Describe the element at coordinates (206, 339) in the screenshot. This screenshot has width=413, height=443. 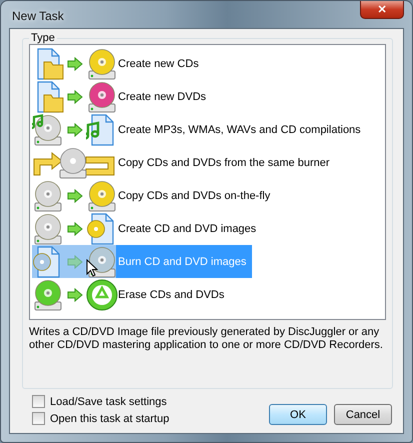
I see `task-description: Writes a CD/DVD Image file previously generated by DiscJuggler or any other CD/DVD mastering application to one or more CD/DVD Recorders.` at that location.